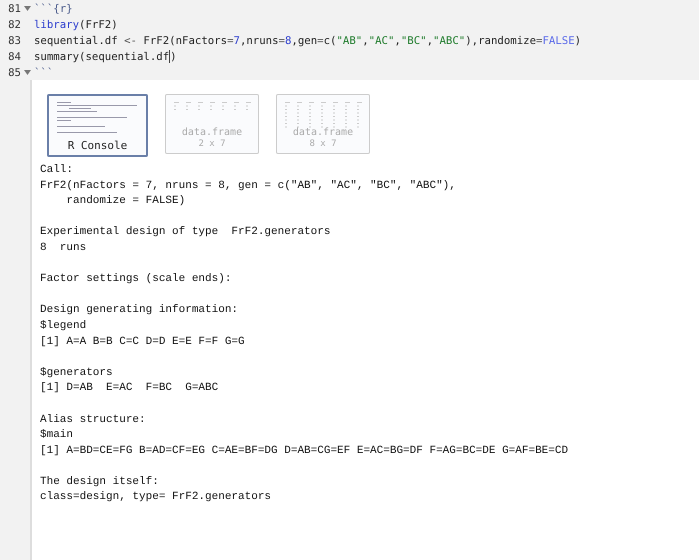 The width and height of the screenshot is (699, 560). I want to click on output-line: Experimental design of type FrF2.generators, so click(185, 232).